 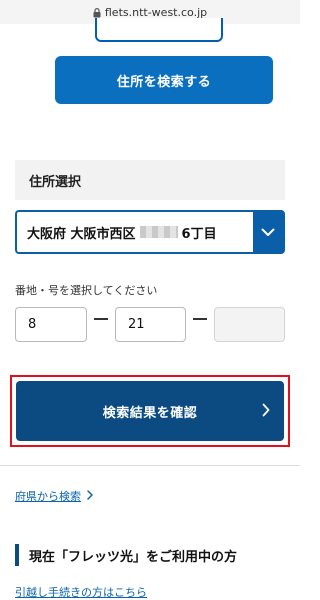 I want to click on search-address-button: 住所を検索する, so click(x=164, y=80).